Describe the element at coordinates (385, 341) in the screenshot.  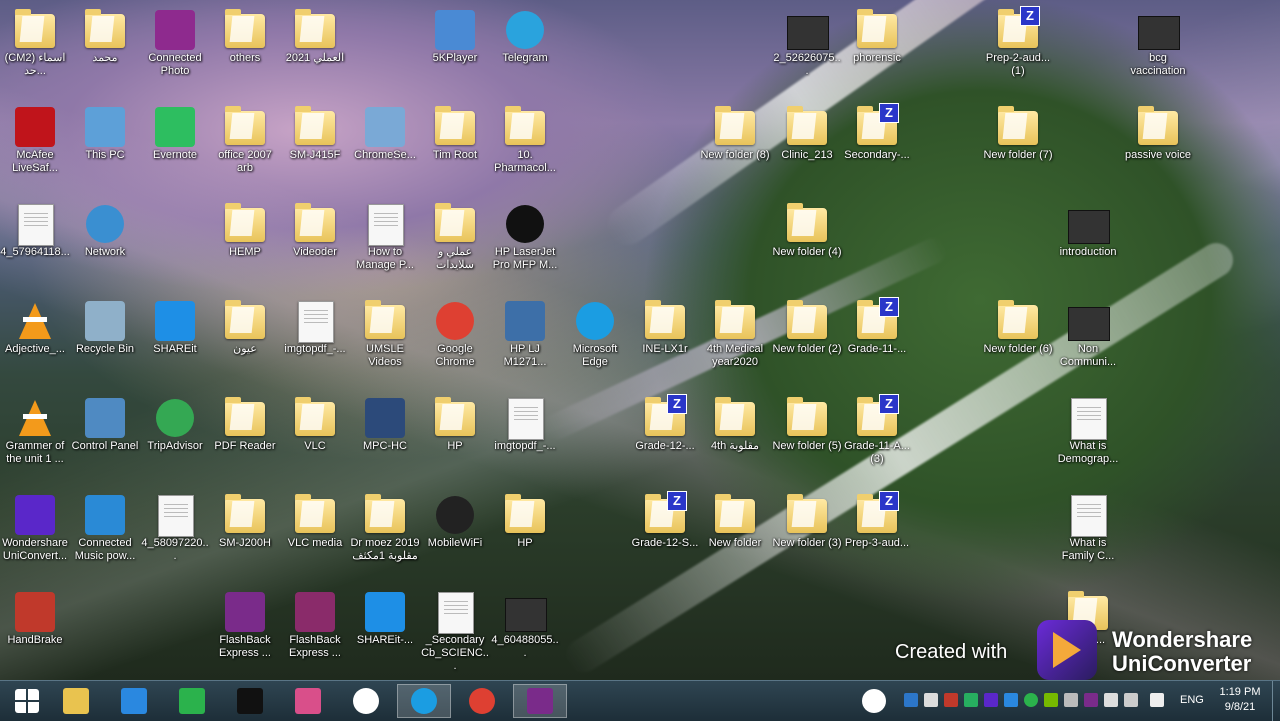
I see `desktop-icon: UMSLE Videos` at that location.